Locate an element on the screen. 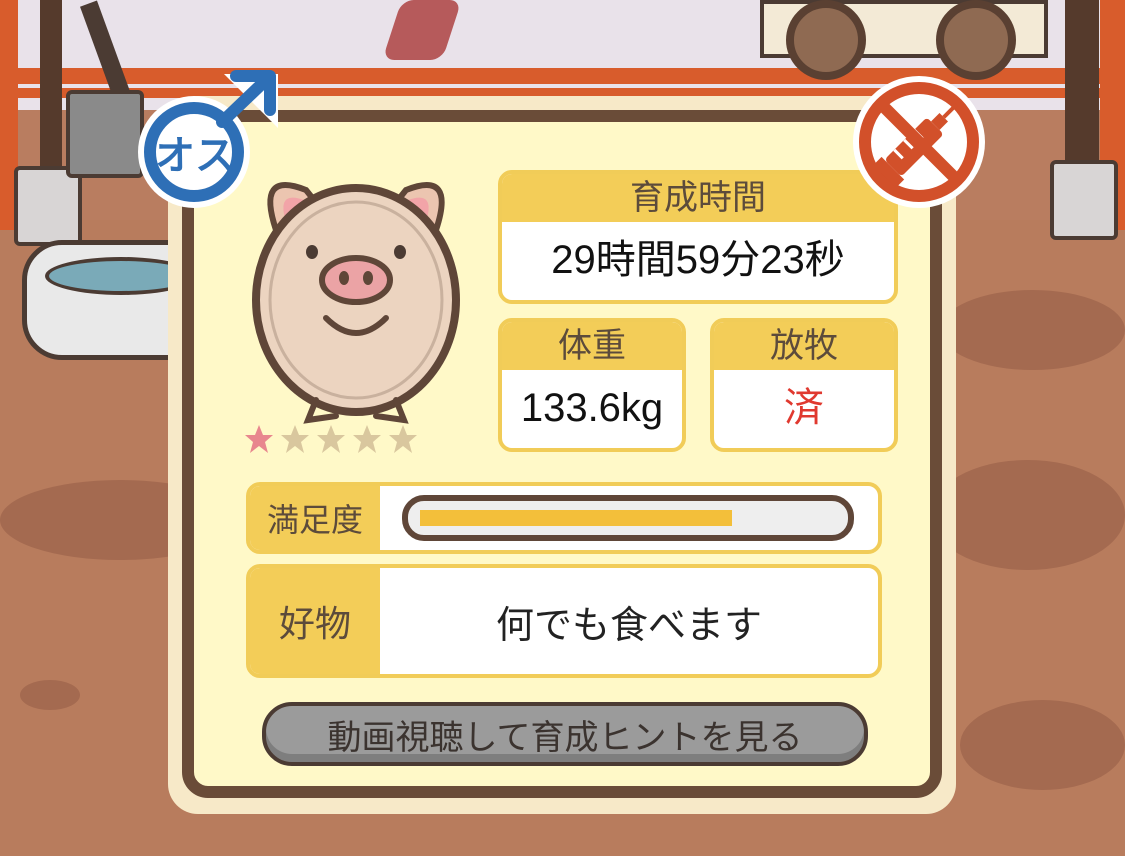 The image size is (1125, 856). satisfaction-bar is located at coordinates (628, 518).